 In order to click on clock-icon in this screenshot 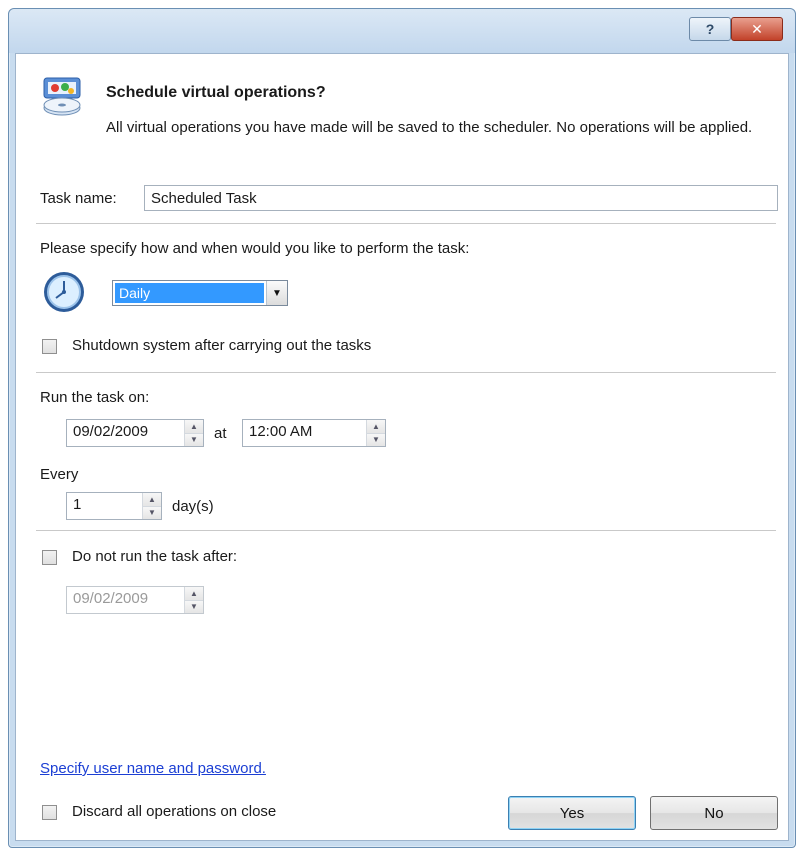, I will do `click(64, 292)`.